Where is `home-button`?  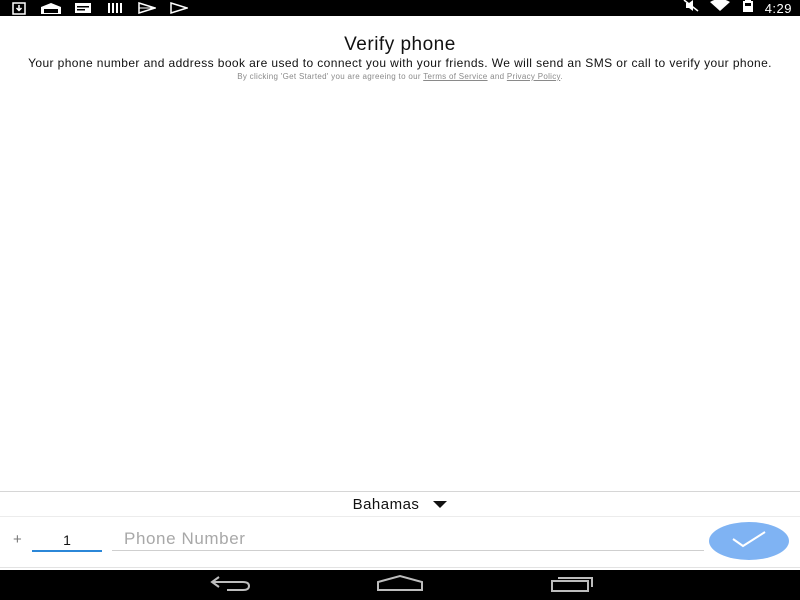
home-button is located at coordinates (400, 585).